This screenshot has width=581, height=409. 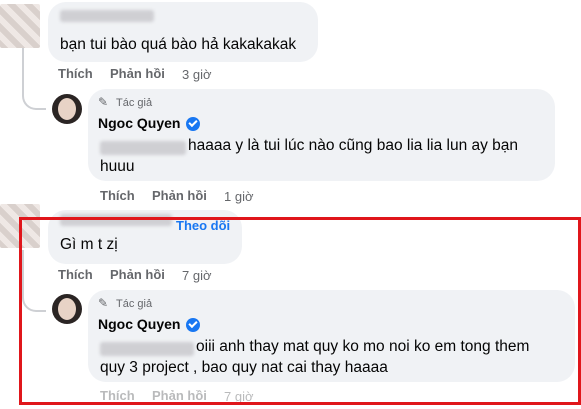 I want to click on comment-bubble: bạn tui bào quá bào hả kakakakak, so click(x=183, y=32).